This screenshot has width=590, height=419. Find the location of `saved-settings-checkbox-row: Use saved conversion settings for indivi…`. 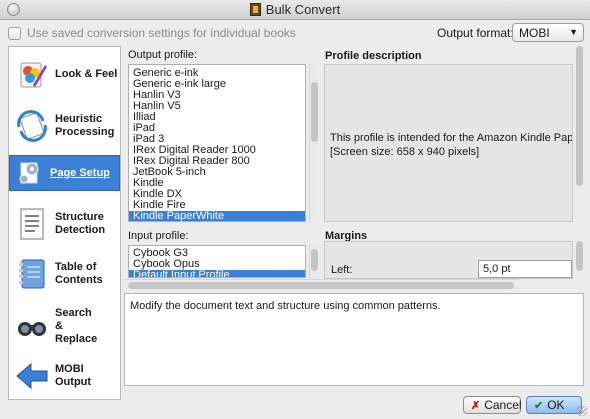

saved-settings-checkbox-row: Use saved conversion settings for indivi… is located at coordinates (152, 33).